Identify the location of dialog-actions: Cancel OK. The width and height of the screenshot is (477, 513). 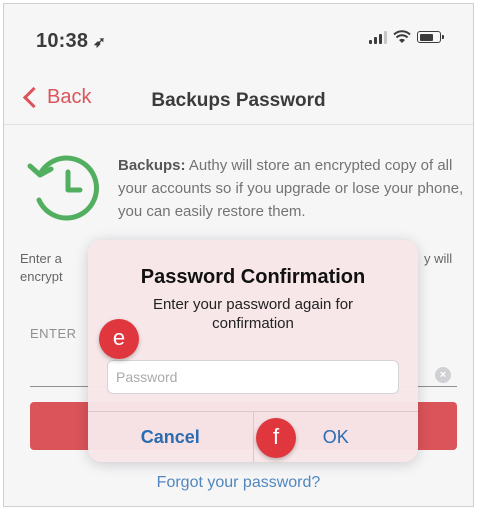
(253, 436).